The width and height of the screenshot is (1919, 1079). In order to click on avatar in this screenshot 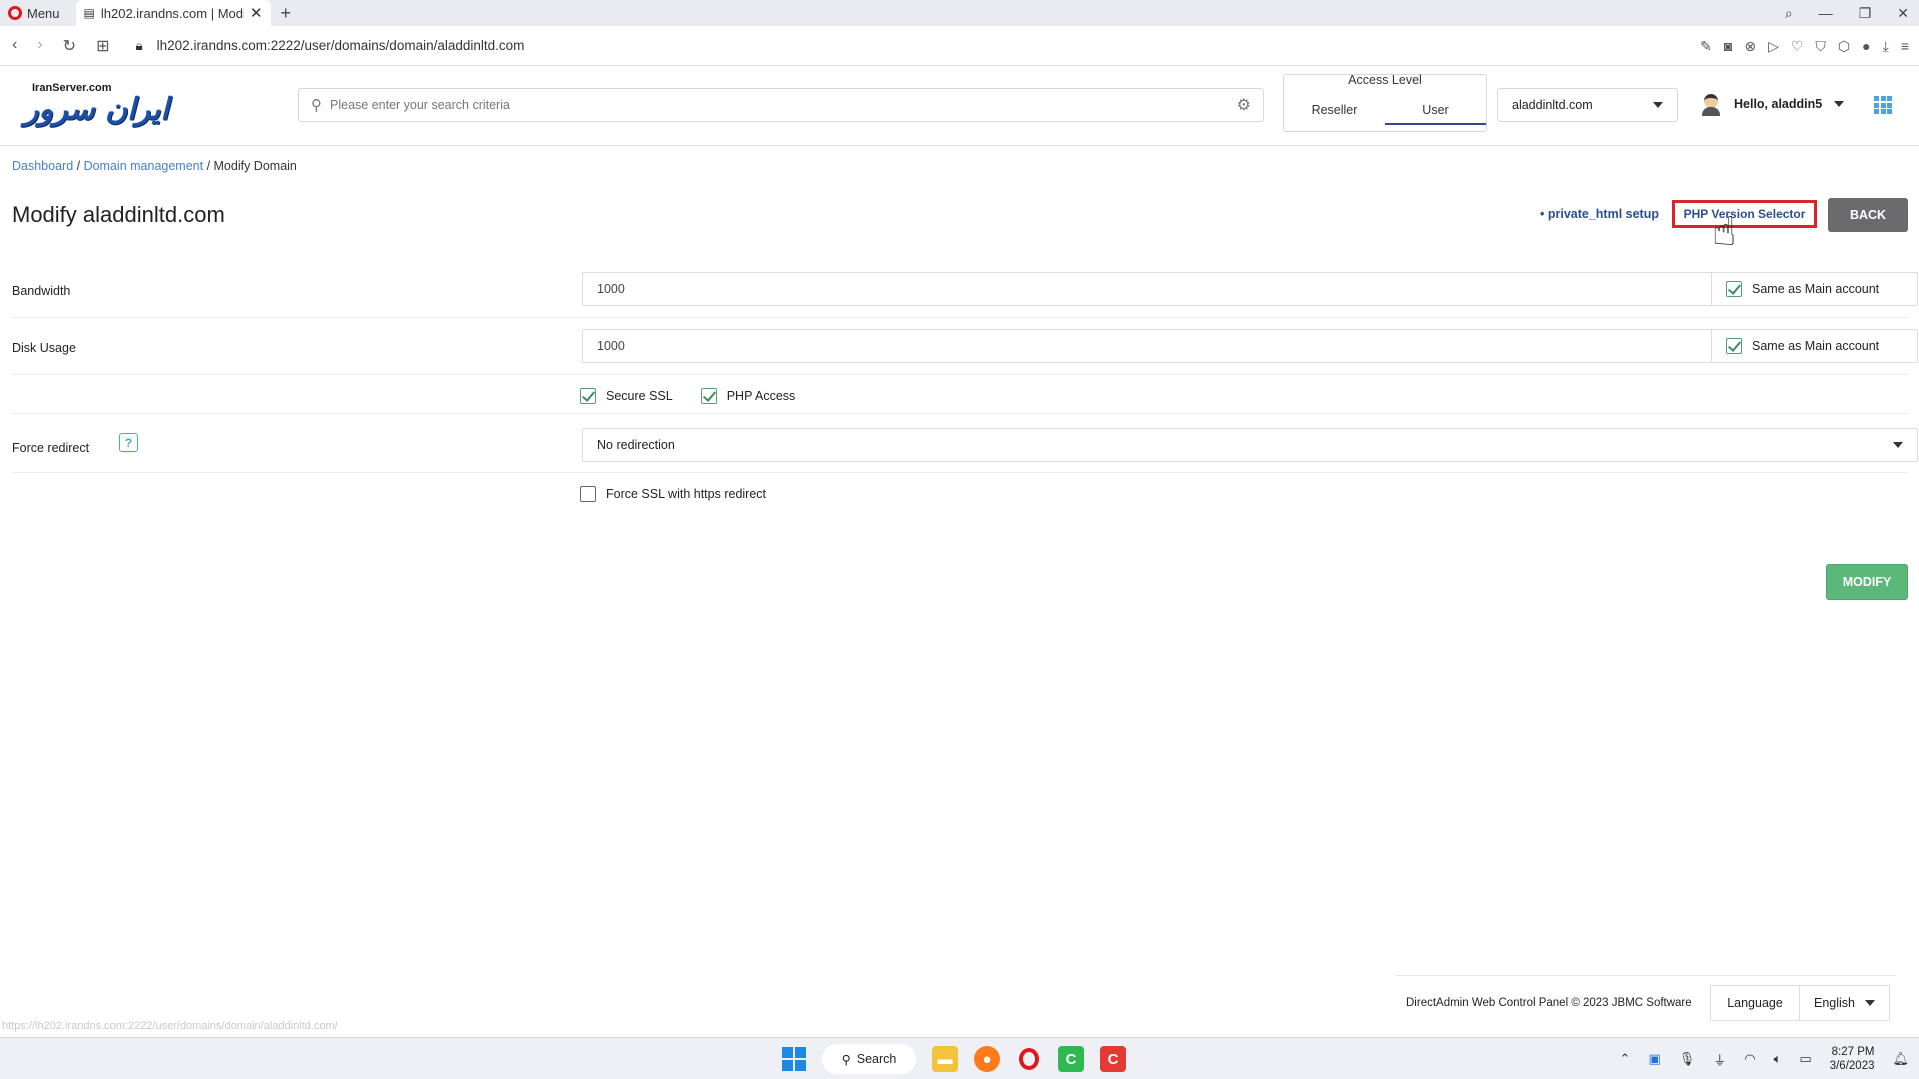, I will do `click(1711, 104)`.